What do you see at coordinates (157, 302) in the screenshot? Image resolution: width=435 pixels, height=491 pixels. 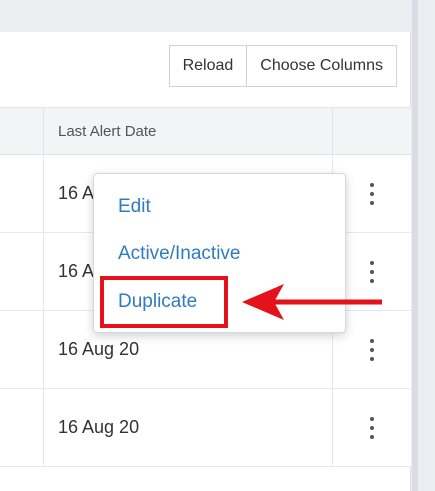 I see `menu-item-duplicate: Duplicate` at bounding box center [157, 302].